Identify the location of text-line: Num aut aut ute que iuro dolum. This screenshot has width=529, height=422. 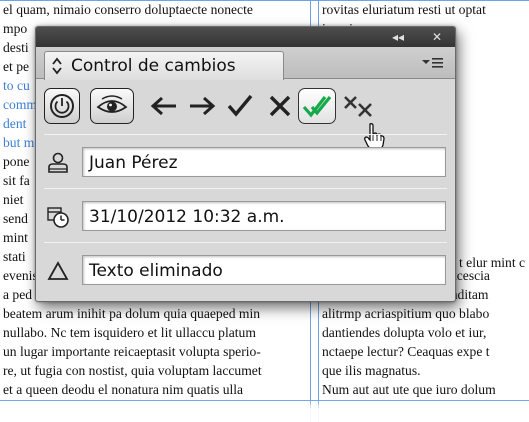
(409, 389).